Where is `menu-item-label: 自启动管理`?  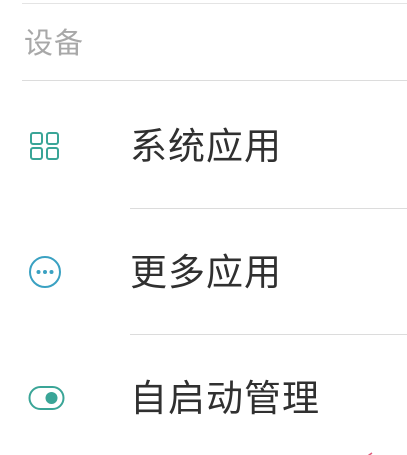 menu-item-label: 自启动管理 is located at coordinates (225, 398).